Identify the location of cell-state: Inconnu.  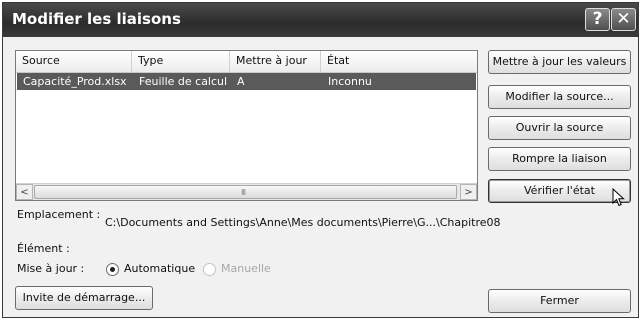
(350, 81).